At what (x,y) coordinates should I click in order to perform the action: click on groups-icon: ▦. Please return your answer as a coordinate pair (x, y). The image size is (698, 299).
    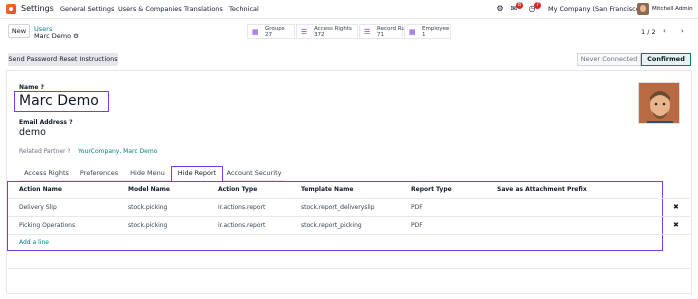
    Looking at the image, I should click on (255, 32).